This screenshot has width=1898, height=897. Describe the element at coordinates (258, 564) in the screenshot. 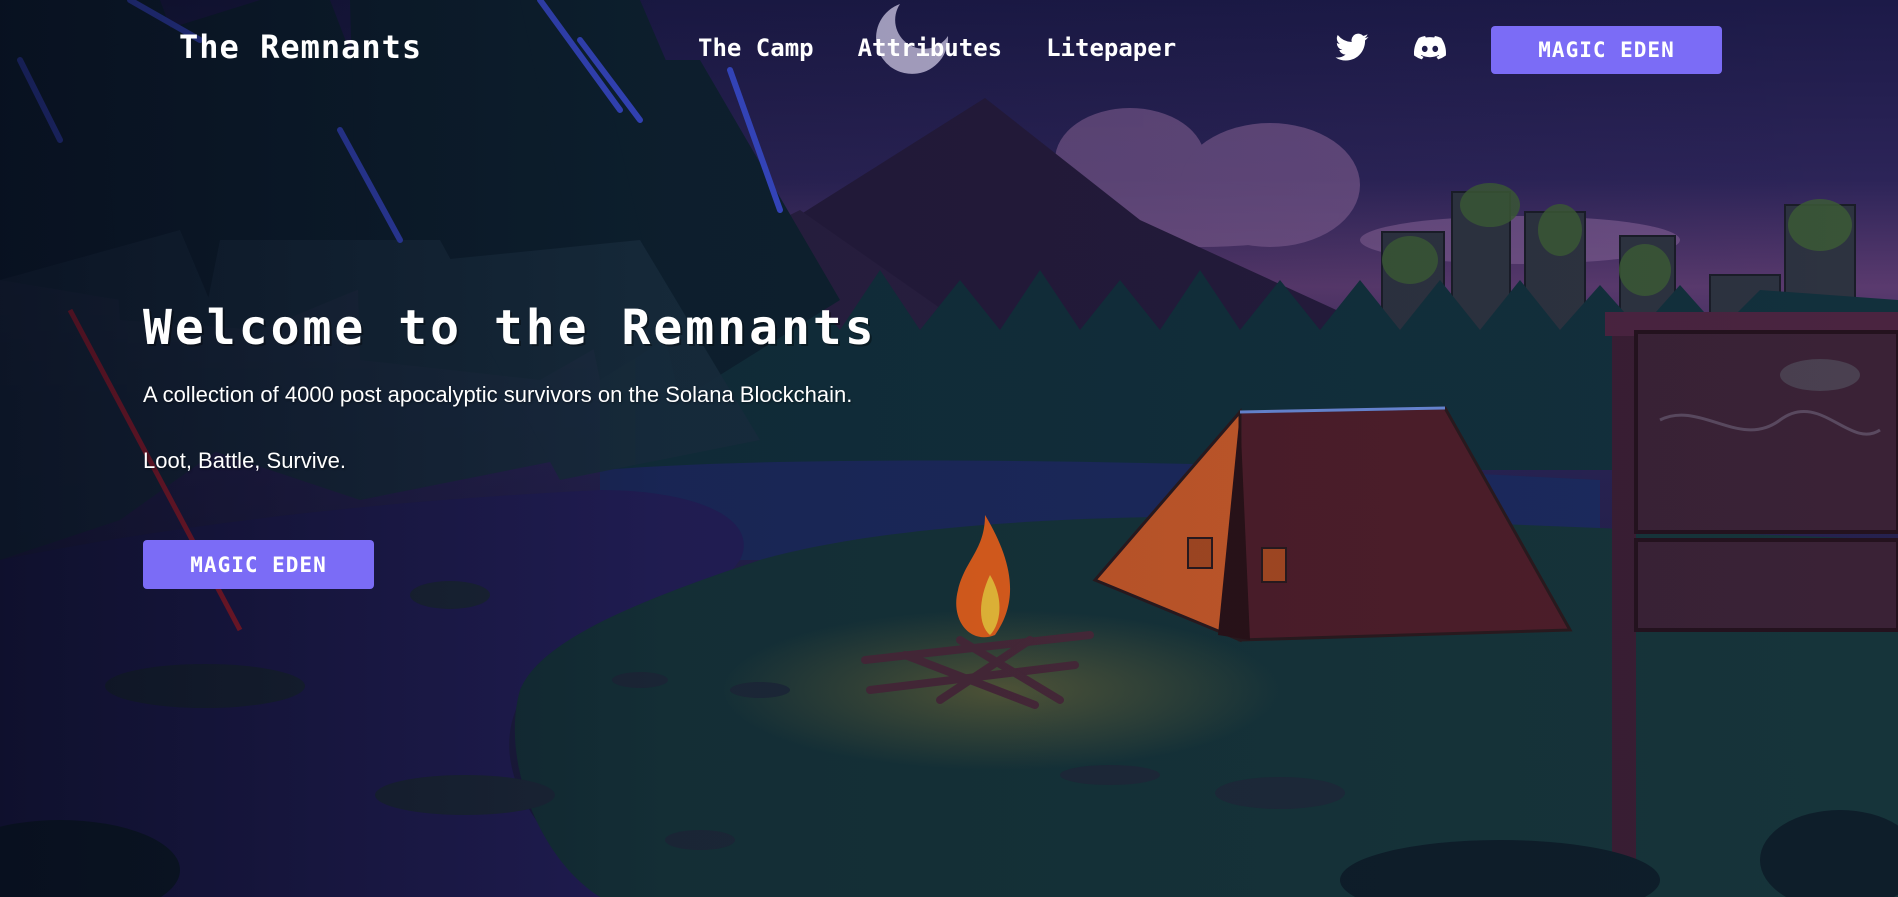

I see `magic-eden-hero-button: MAGIC EDEN` at that location.